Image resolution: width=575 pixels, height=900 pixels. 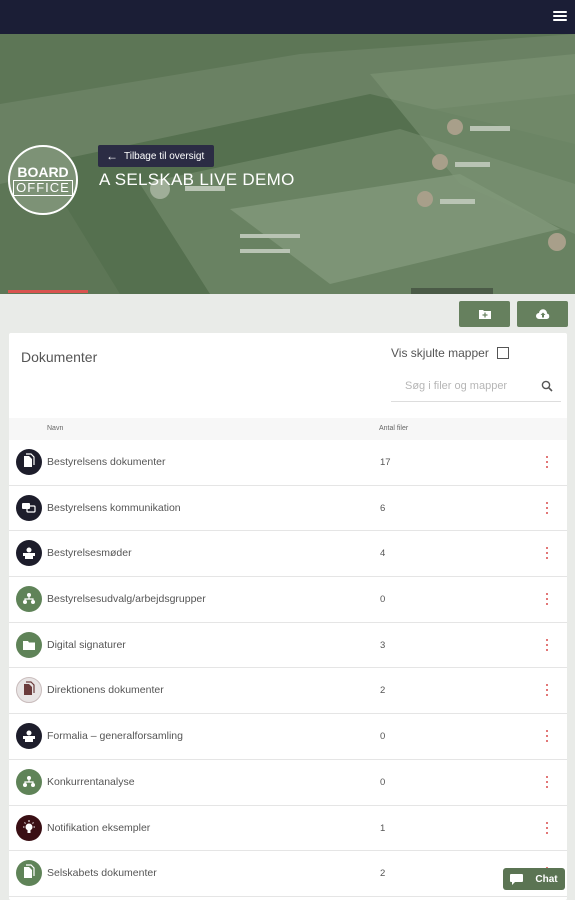 I want to click on folder-row: Notifikation eksempler 1, so click(x=288, y=829).